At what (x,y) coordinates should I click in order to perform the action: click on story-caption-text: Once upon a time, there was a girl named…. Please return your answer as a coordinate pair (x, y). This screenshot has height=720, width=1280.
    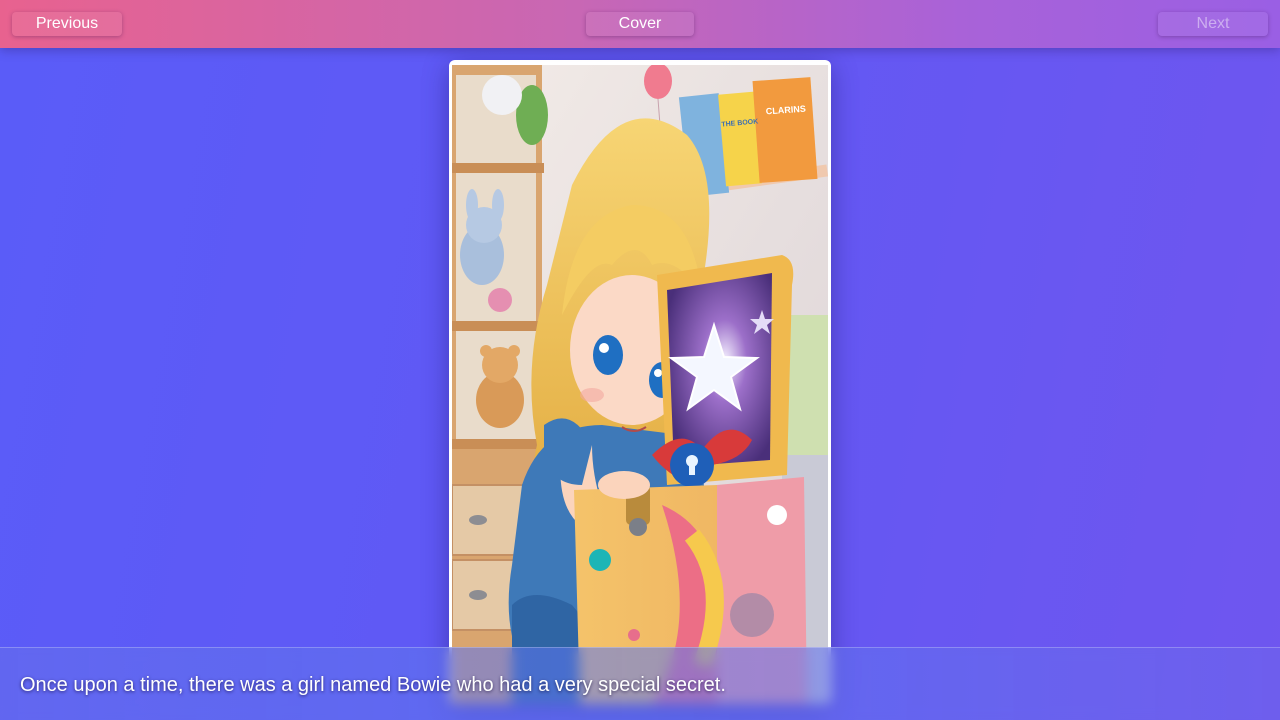
    Looking at the image, I should click on (373, 685).